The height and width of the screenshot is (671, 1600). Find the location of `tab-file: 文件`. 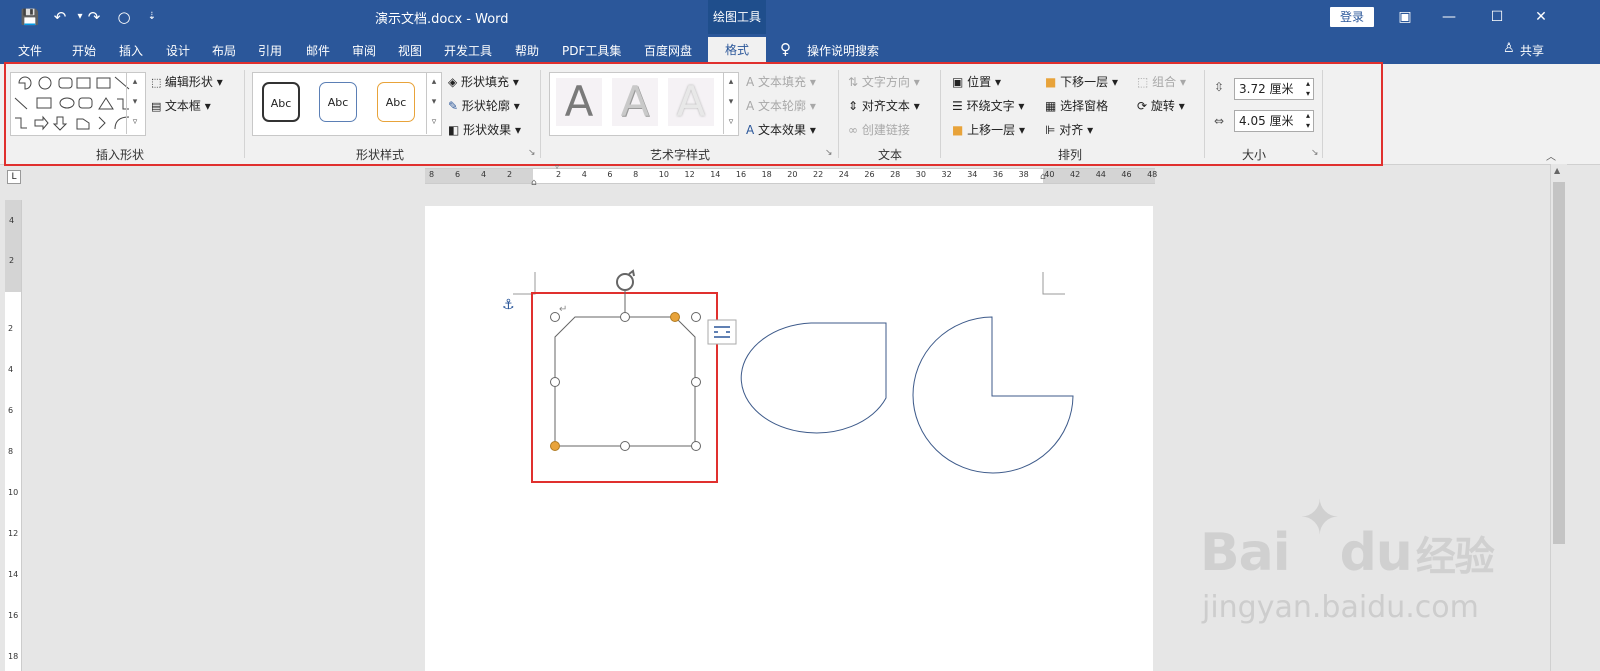

tab-file: 文件 is located at coordinates (30, 50).